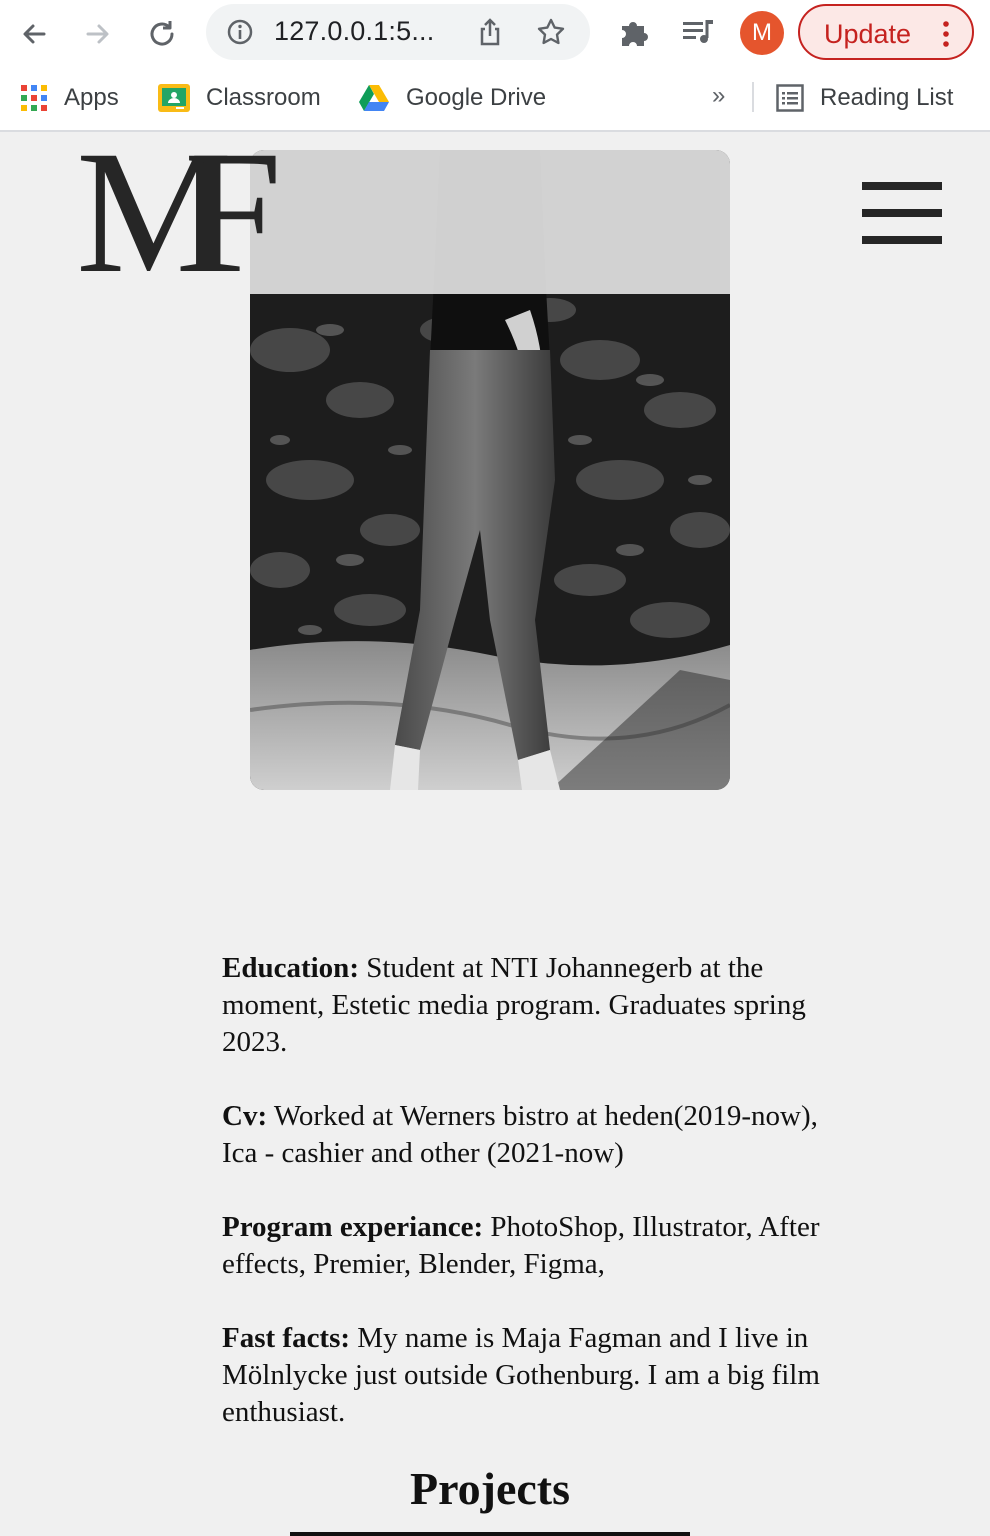  I want to click on bookmark-classroom: Classroom, so click(239, 98).